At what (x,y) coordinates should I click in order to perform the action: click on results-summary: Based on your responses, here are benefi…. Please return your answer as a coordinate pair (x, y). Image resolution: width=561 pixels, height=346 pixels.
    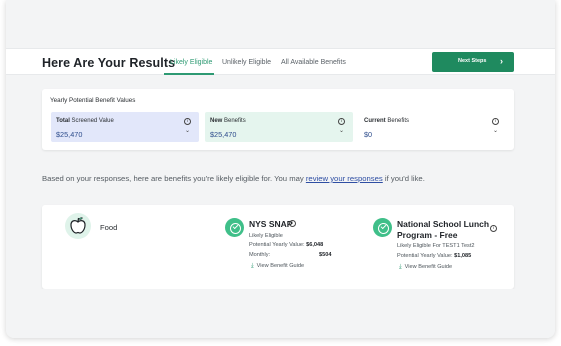
    Looking at the image, I should click on (233, 178).